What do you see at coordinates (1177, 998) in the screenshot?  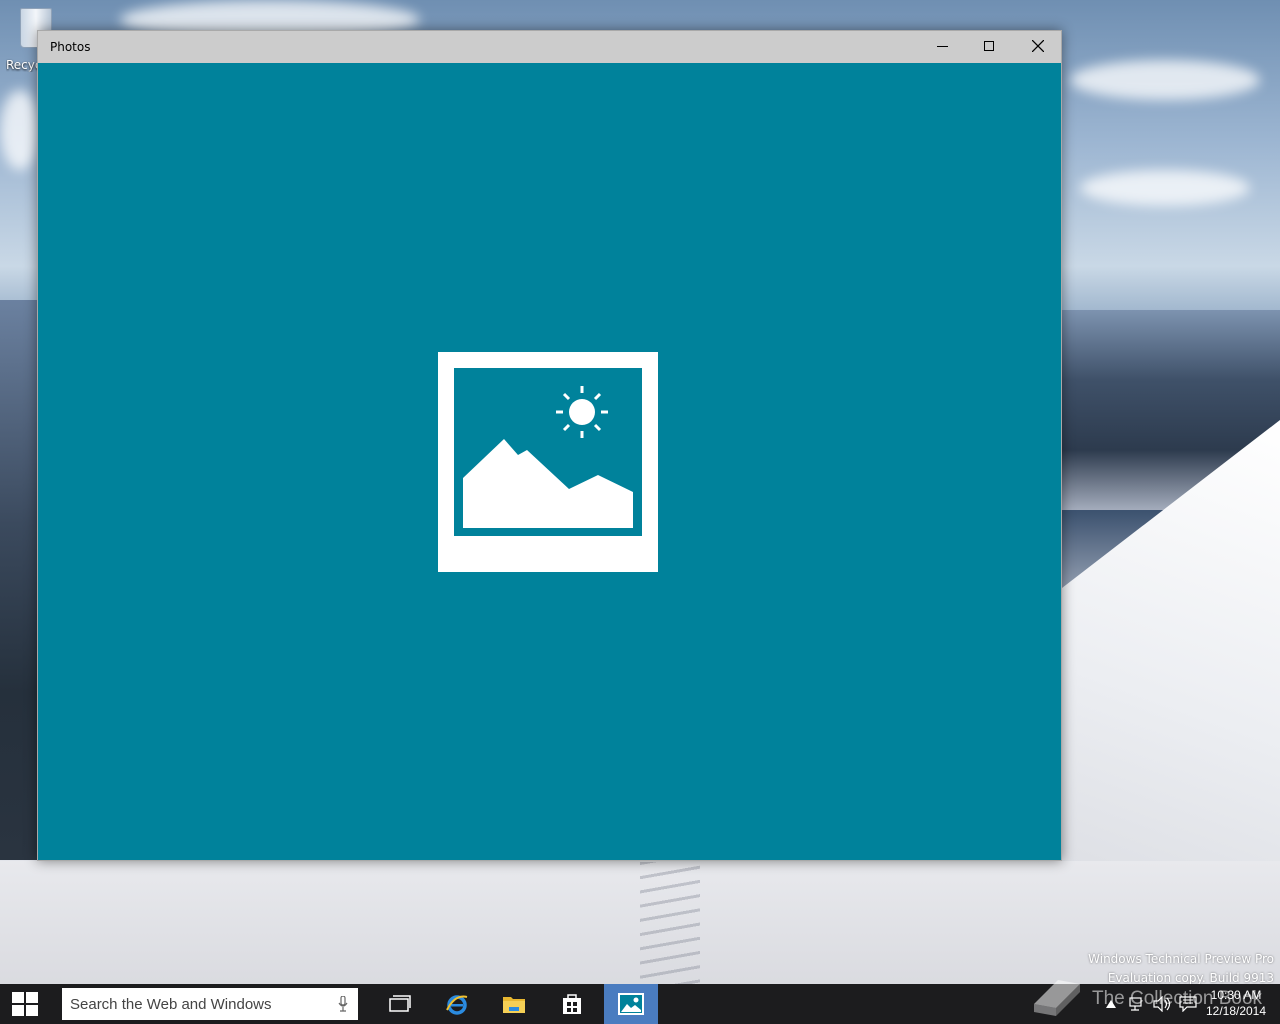 I see `brand-watermark: The Collection Book` at bounding box center [1177, 998].